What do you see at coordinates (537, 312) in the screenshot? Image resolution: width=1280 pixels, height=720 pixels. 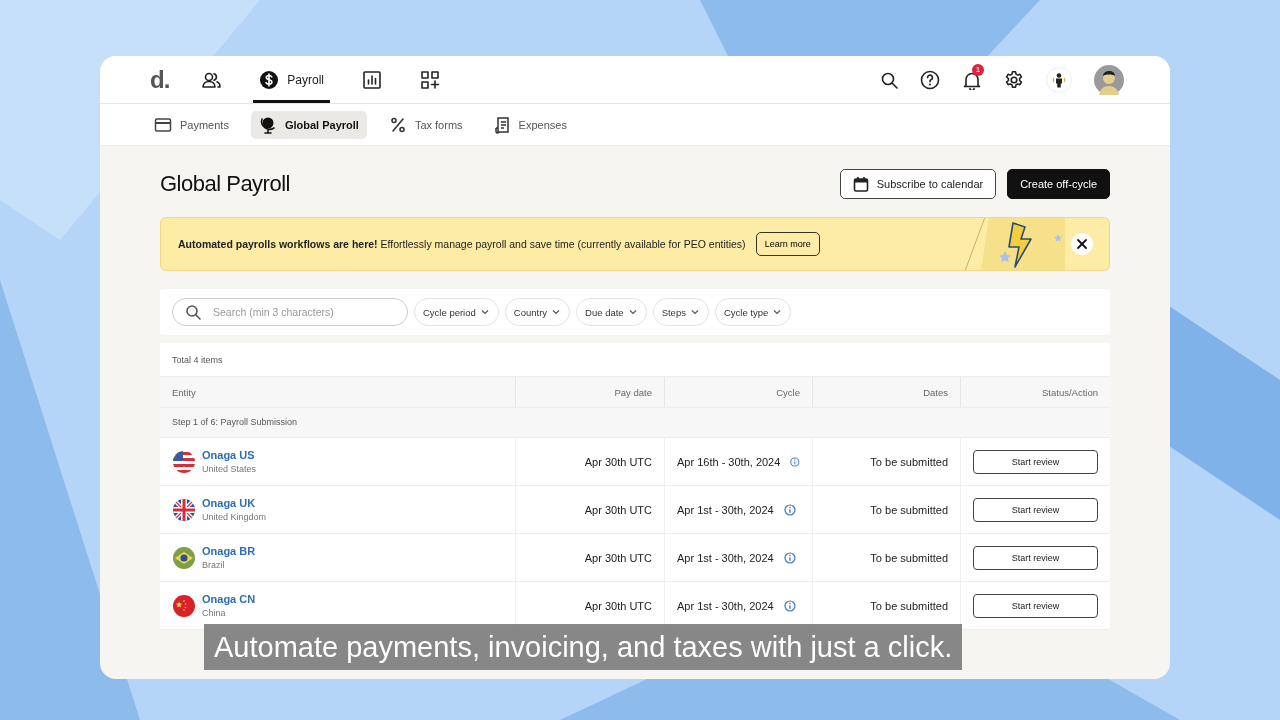 I see `filter-dropdown: Country` at bounding box center [537, 312].